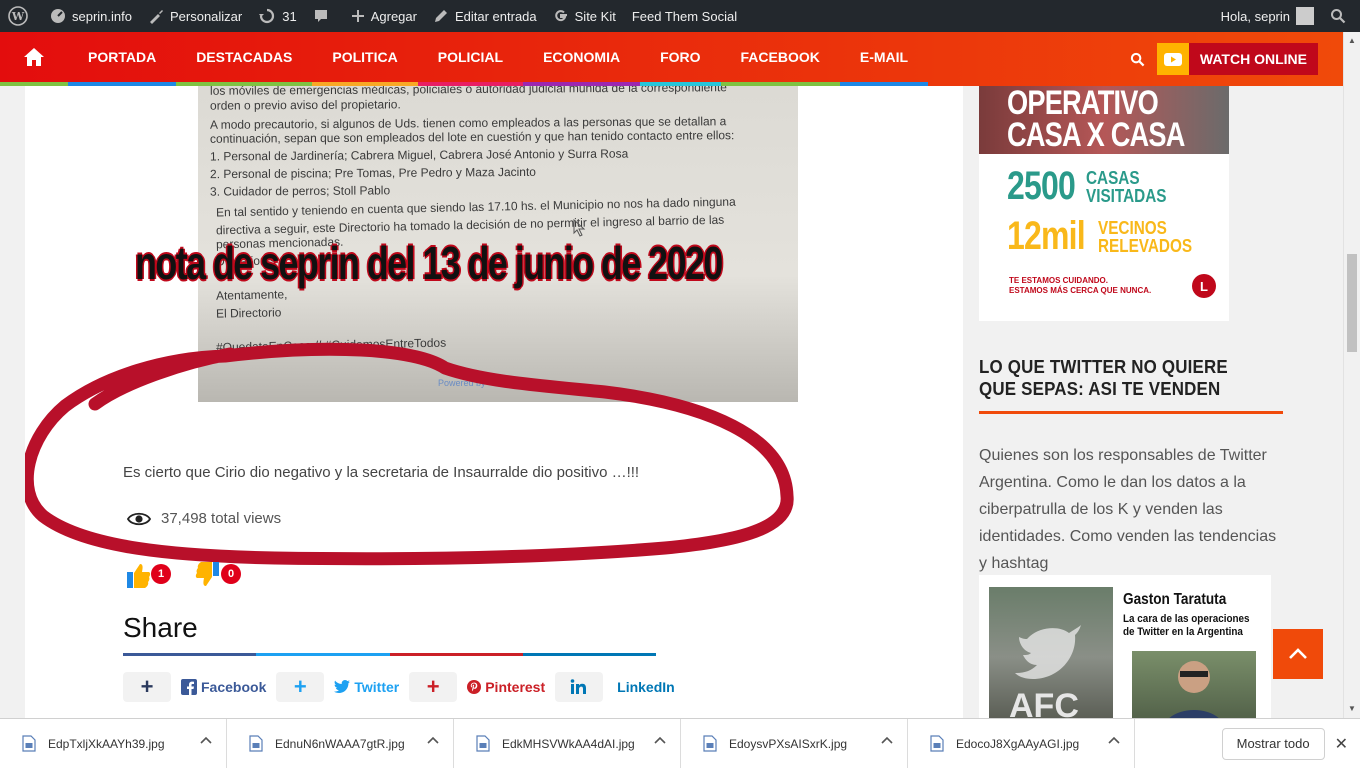 This screenshot has width=1360, height=768. I want to click on pencil-icon, so click(440, 16).